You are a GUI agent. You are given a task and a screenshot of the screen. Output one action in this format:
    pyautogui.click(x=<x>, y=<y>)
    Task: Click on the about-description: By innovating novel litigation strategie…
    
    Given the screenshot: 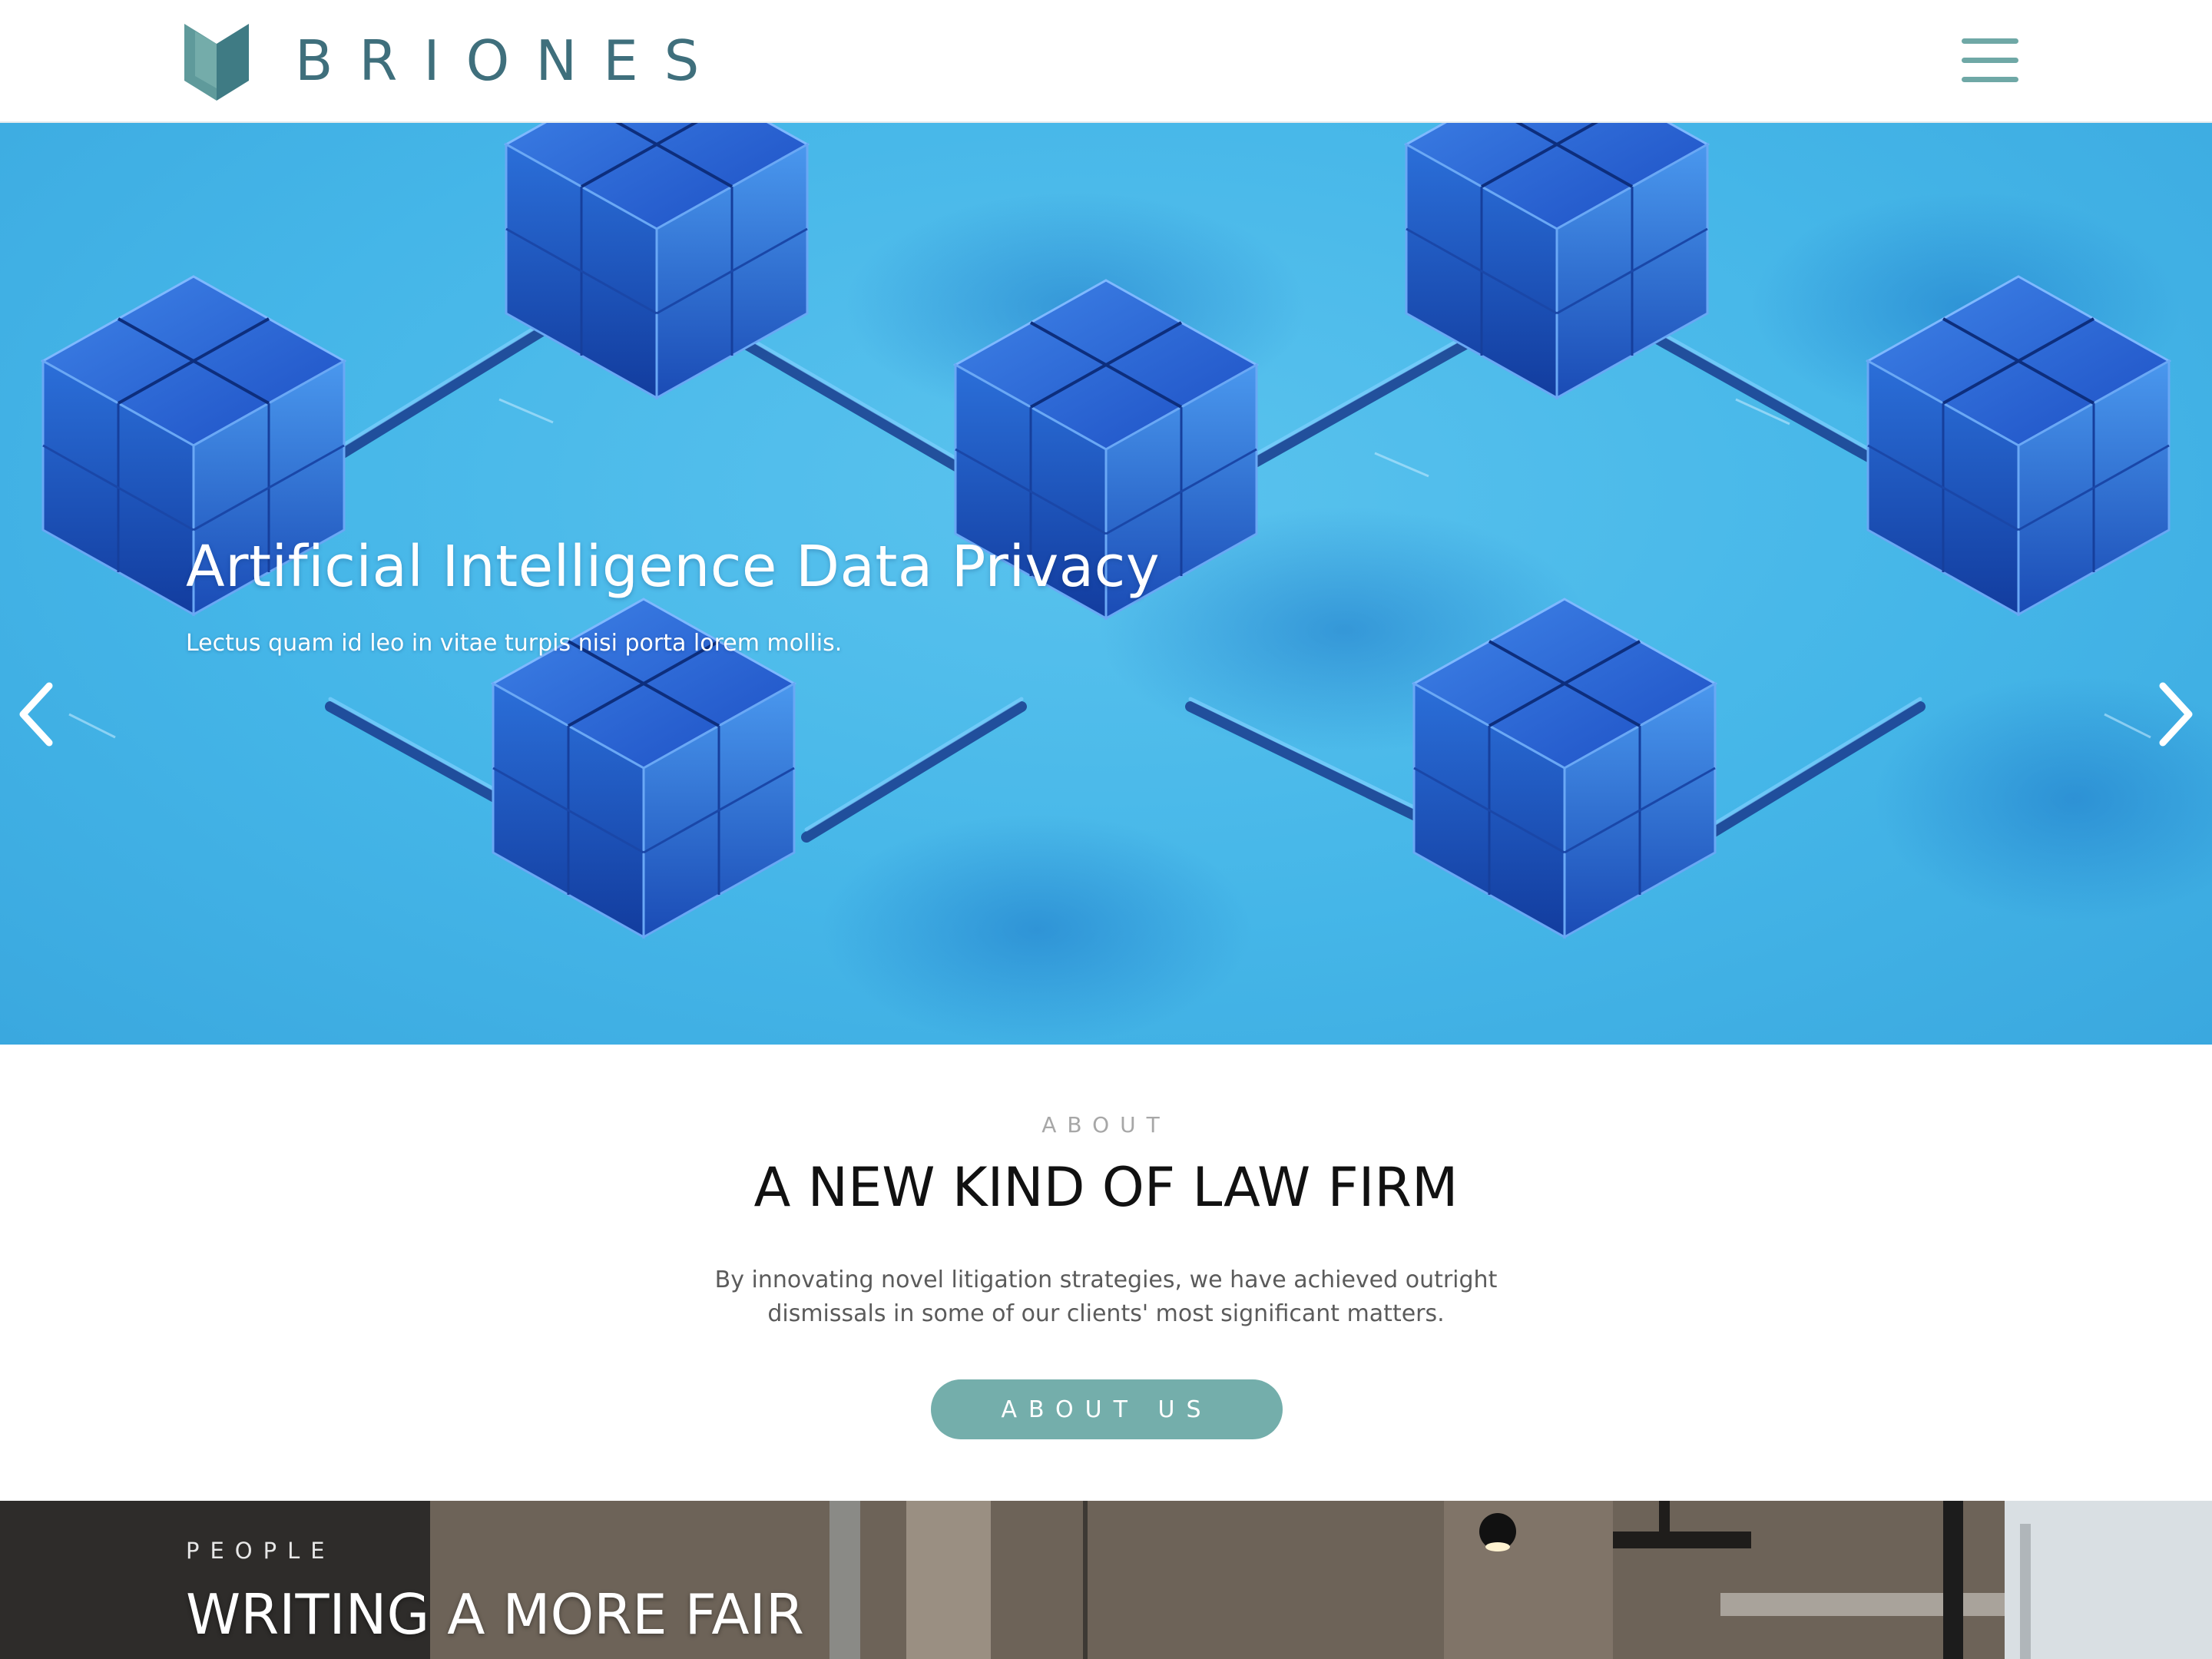 What is the action you would take?
    pyautogui.click(x=1106, y=1297)
    